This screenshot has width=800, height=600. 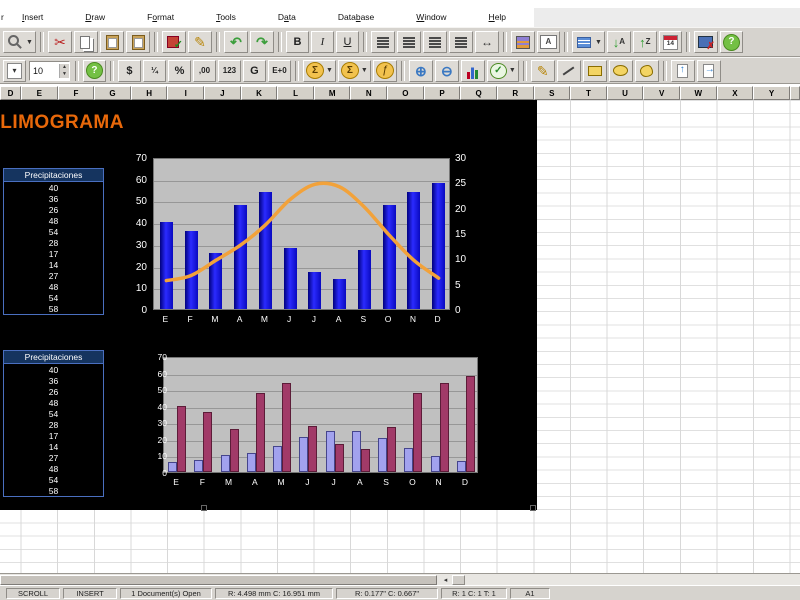 What do you see at coordinates (682, 70) in the screenshot?
I see `page-up-export-button` at bounding box center [682, 70].